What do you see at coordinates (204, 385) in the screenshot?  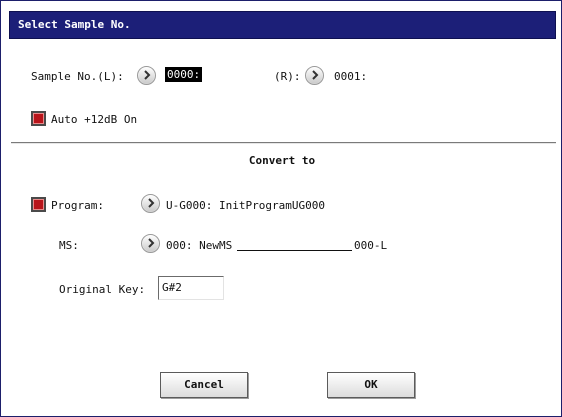 I see `cancel-button: Cancel` at bounding box center [204, 385].